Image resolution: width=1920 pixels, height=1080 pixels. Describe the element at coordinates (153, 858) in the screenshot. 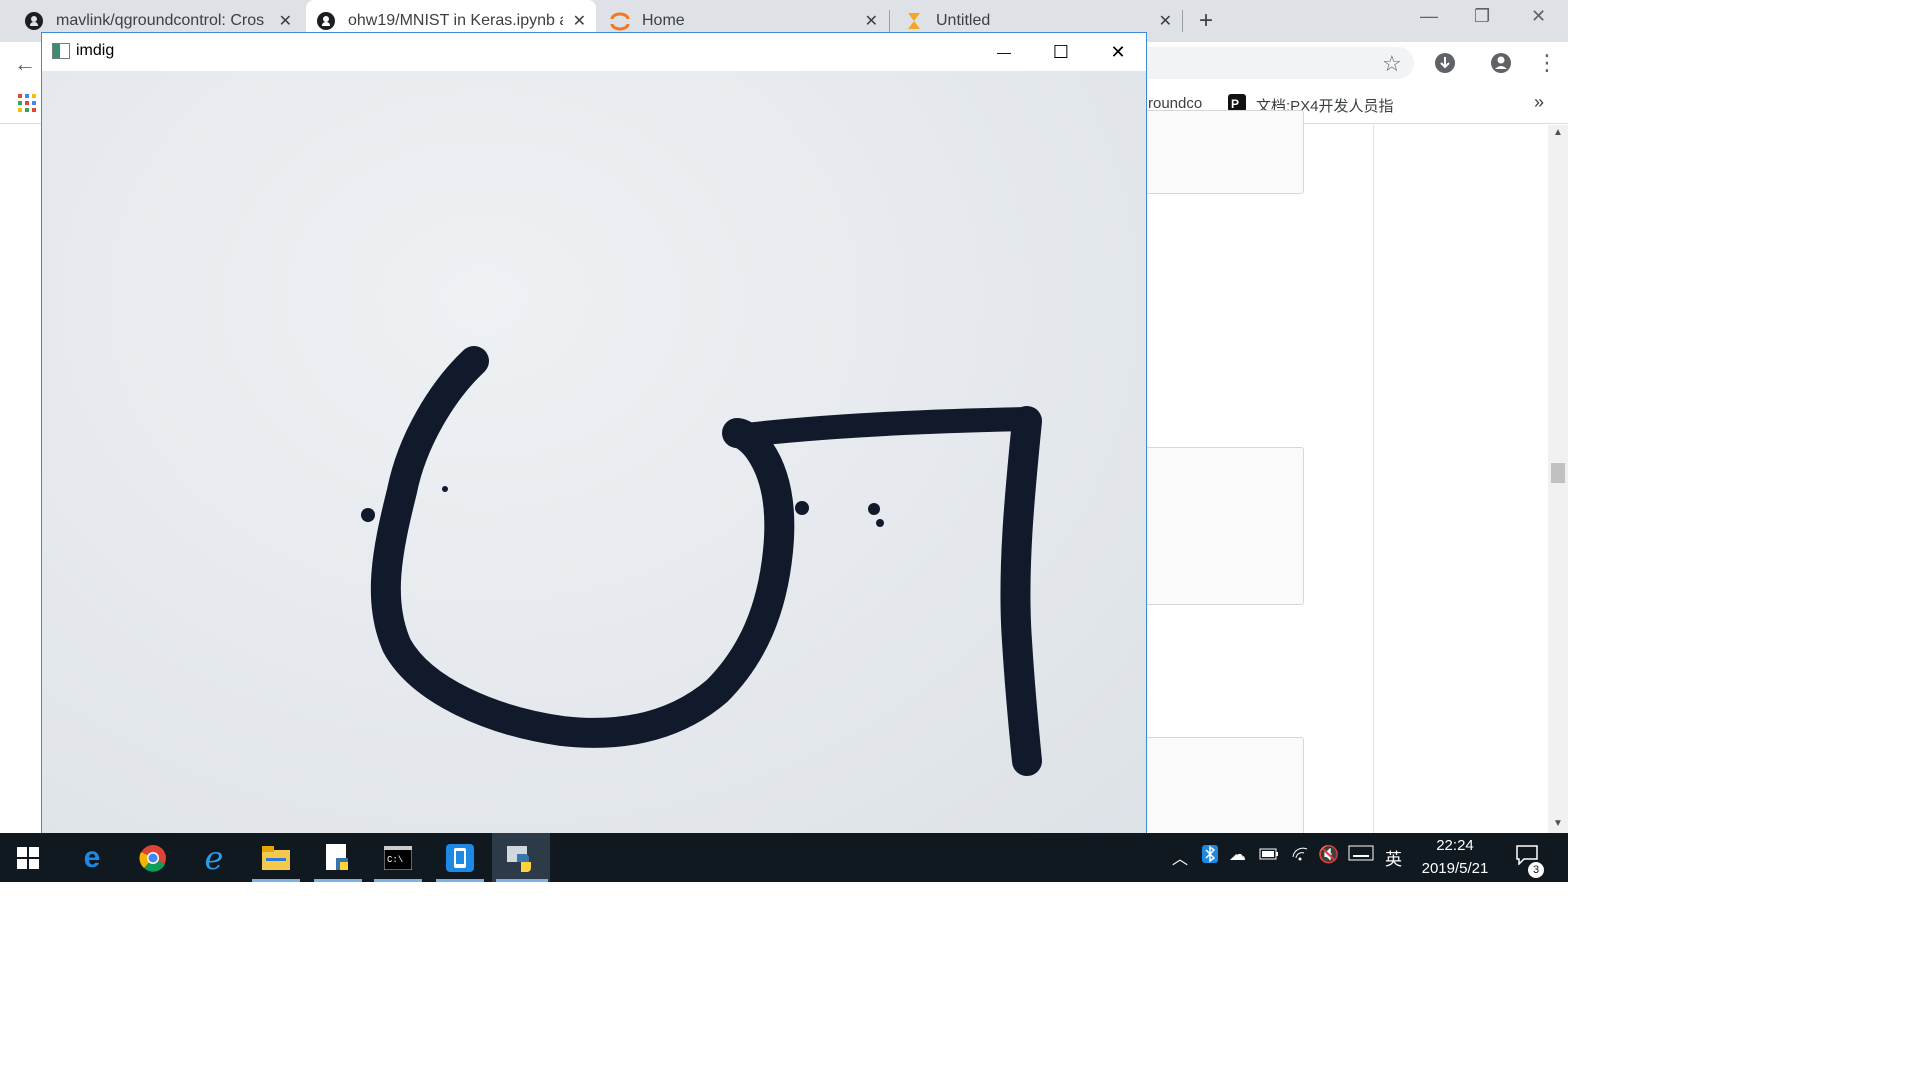

I see `chrome-icon` at that location.